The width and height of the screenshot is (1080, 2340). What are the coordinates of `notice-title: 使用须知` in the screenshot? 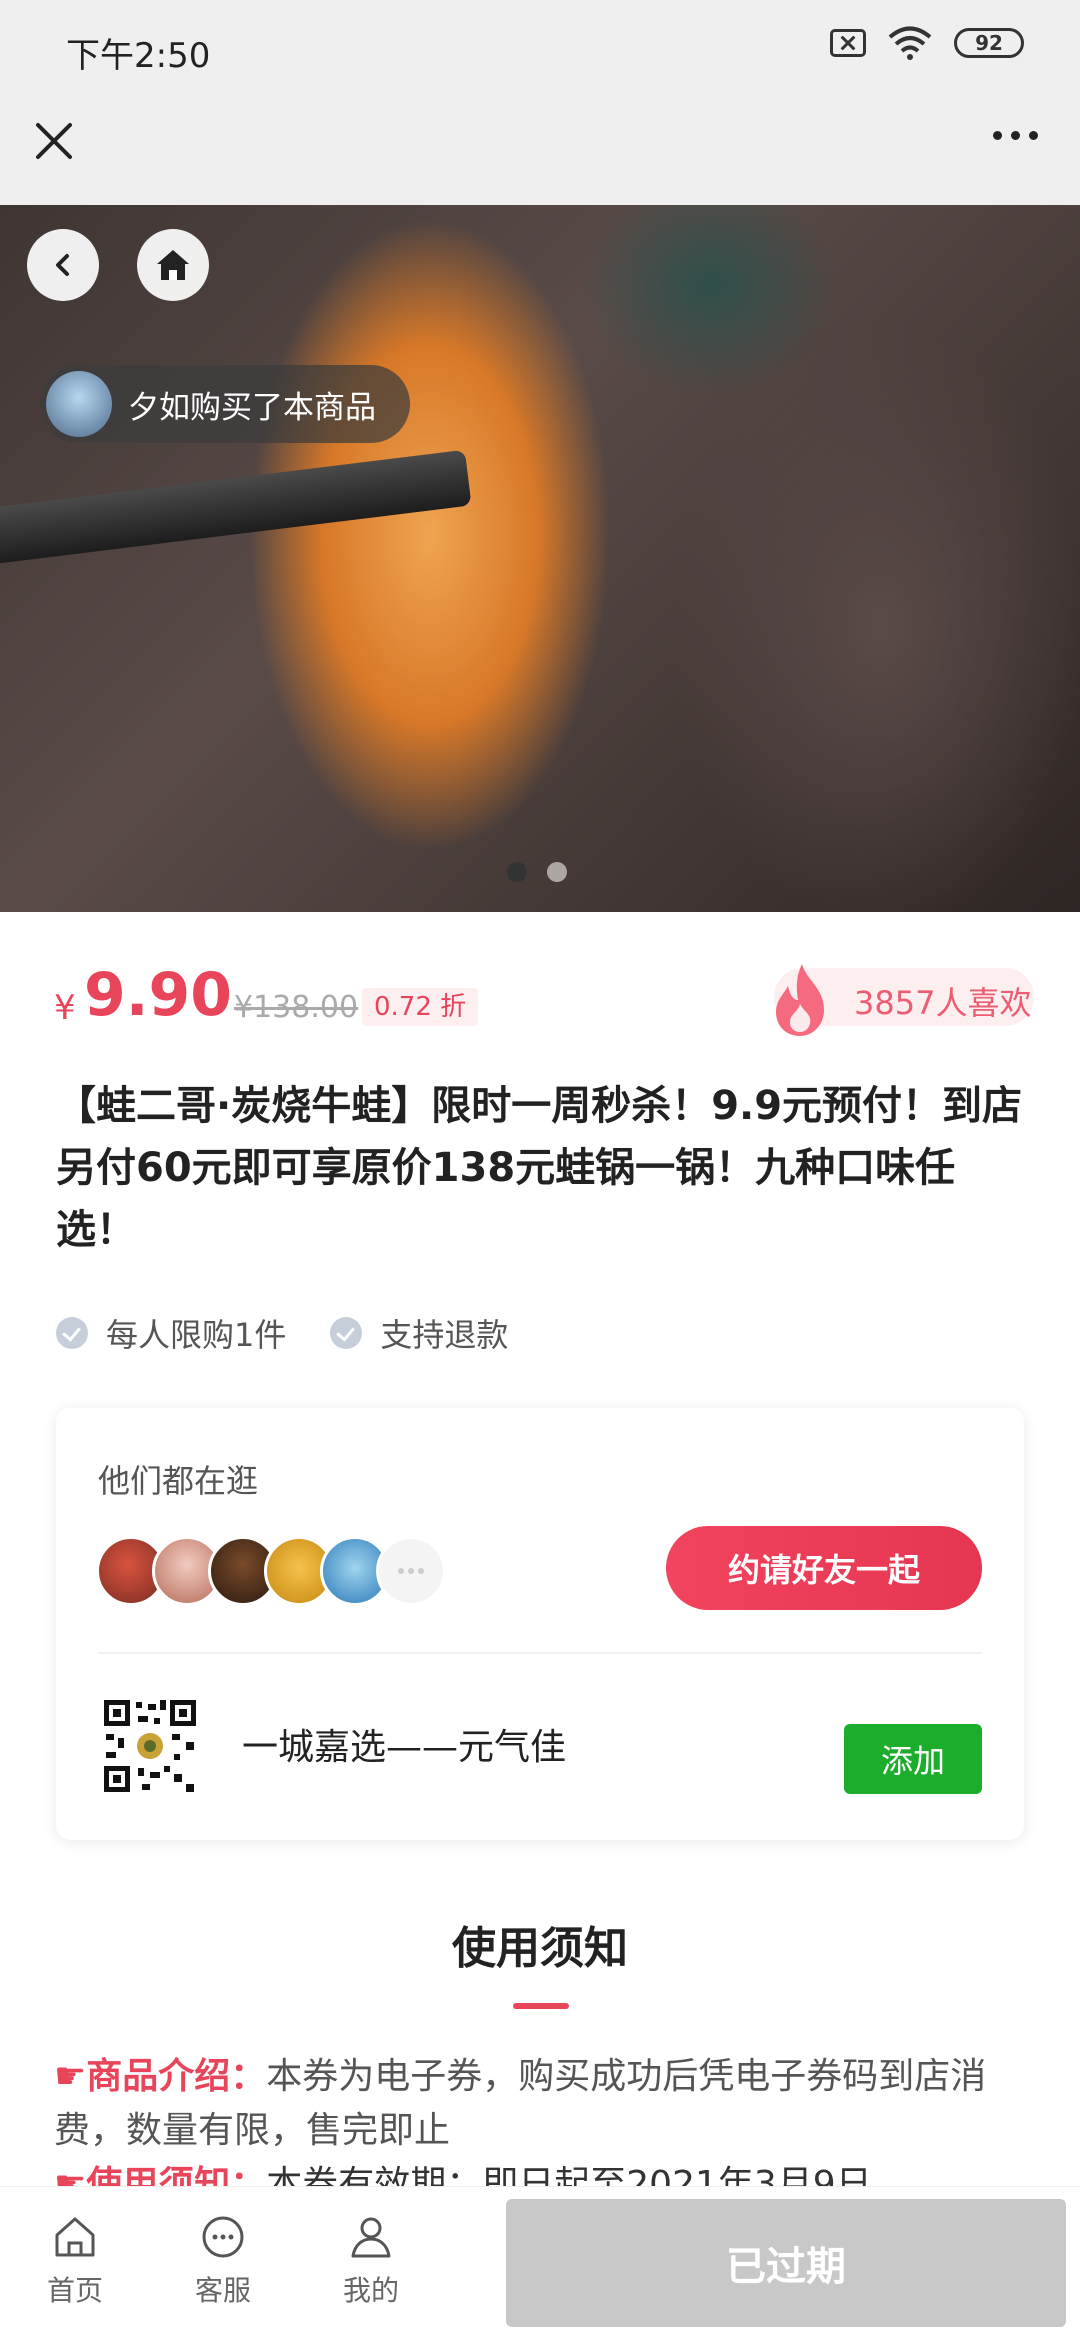 It's located at (540, 1948).